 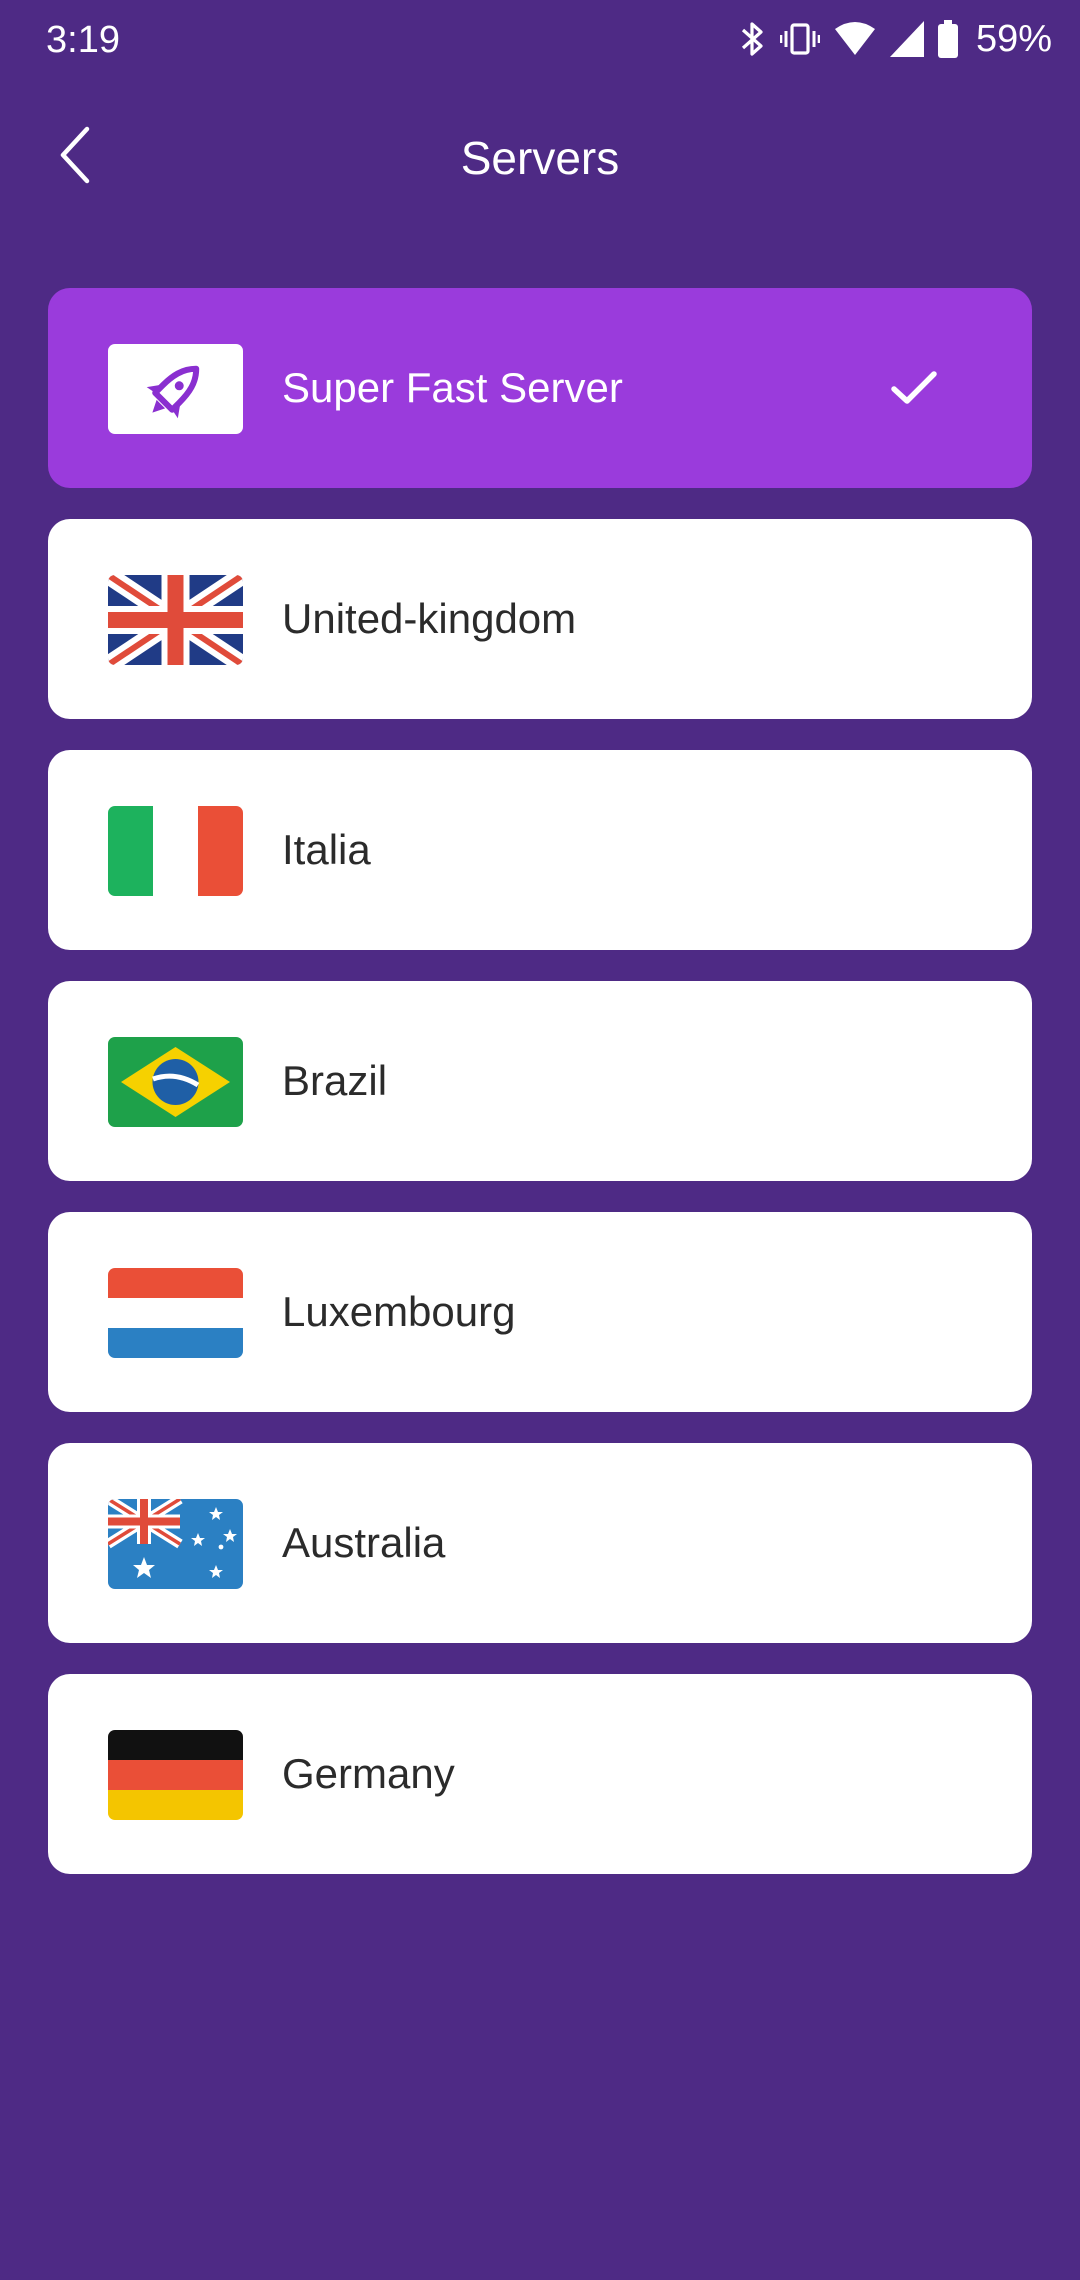 I want to click on signal-icon, so click(x=906, y=39).